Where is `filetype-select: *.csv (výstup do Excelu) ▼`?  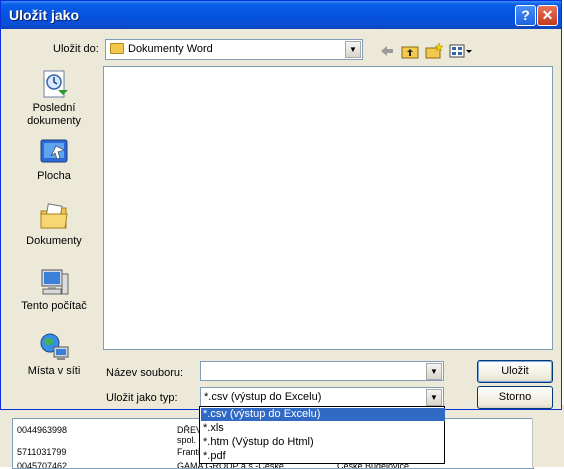 filetype-select: *.csv (výstup do Excelu) ▼ is located at coordinates (322, 397).